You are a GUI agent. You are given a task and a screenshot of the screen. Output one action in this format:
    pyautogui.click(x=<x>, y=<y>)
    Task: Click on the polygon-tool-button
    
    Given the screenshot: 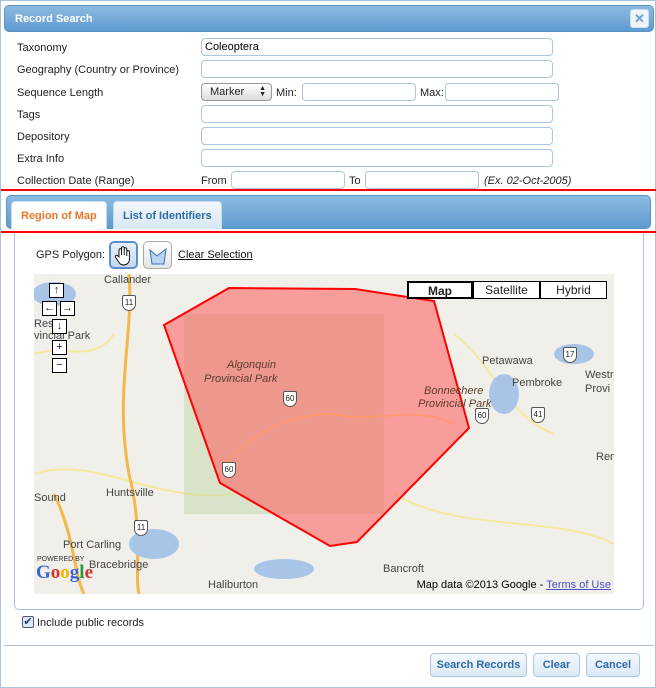 What is the action you would take?
    pyautogui.click(x=157, y=255)
    